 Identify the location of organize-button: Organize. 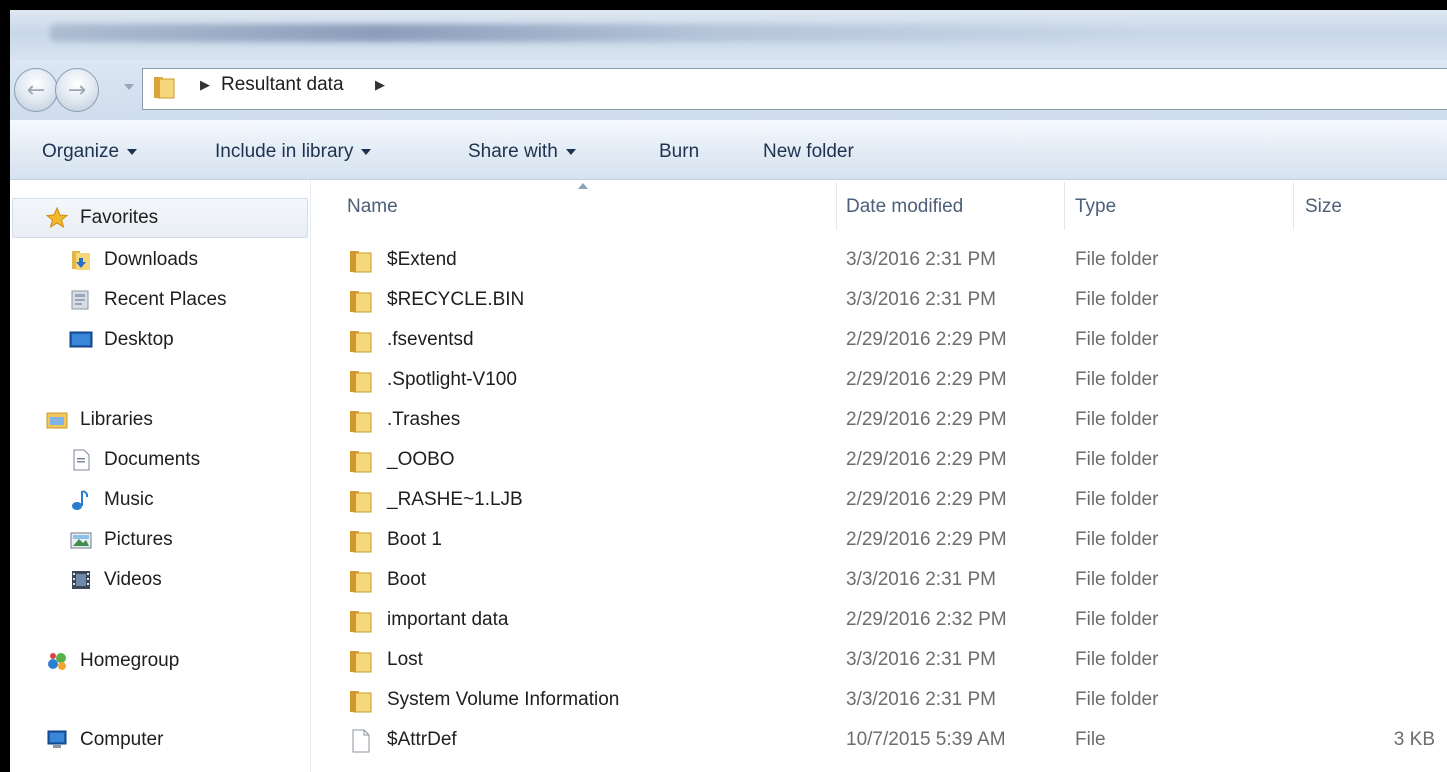
(90, 152).